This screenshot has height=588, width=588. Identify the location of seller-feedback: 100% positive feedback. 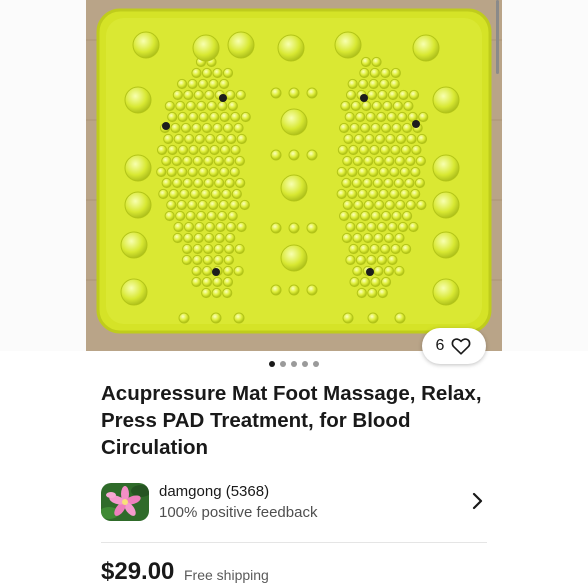
(238, 512).